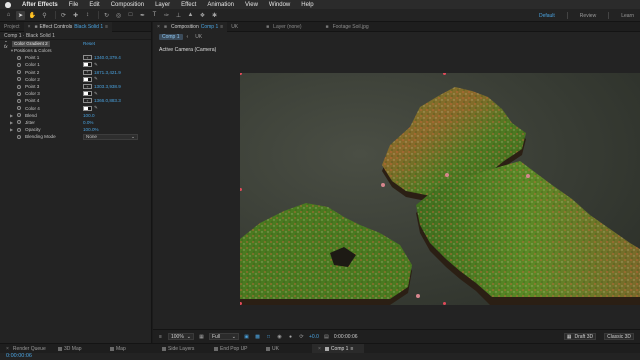 Image resolution: width=640 pixels, height=360 pixels. Describe the element at coordinates (63, 15) in the screenshot. I see `orbit-camera-icon: ⟳` at that location.